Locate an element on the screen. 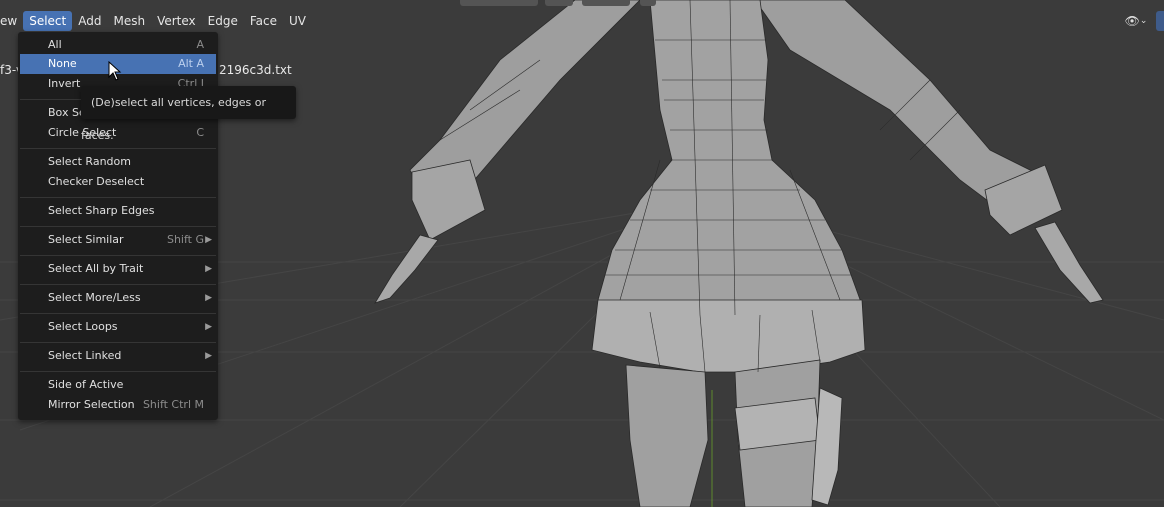 This screenshot has height=507, width=1164. menu-item-label: Select Loops is located at coordinates (83, 326).